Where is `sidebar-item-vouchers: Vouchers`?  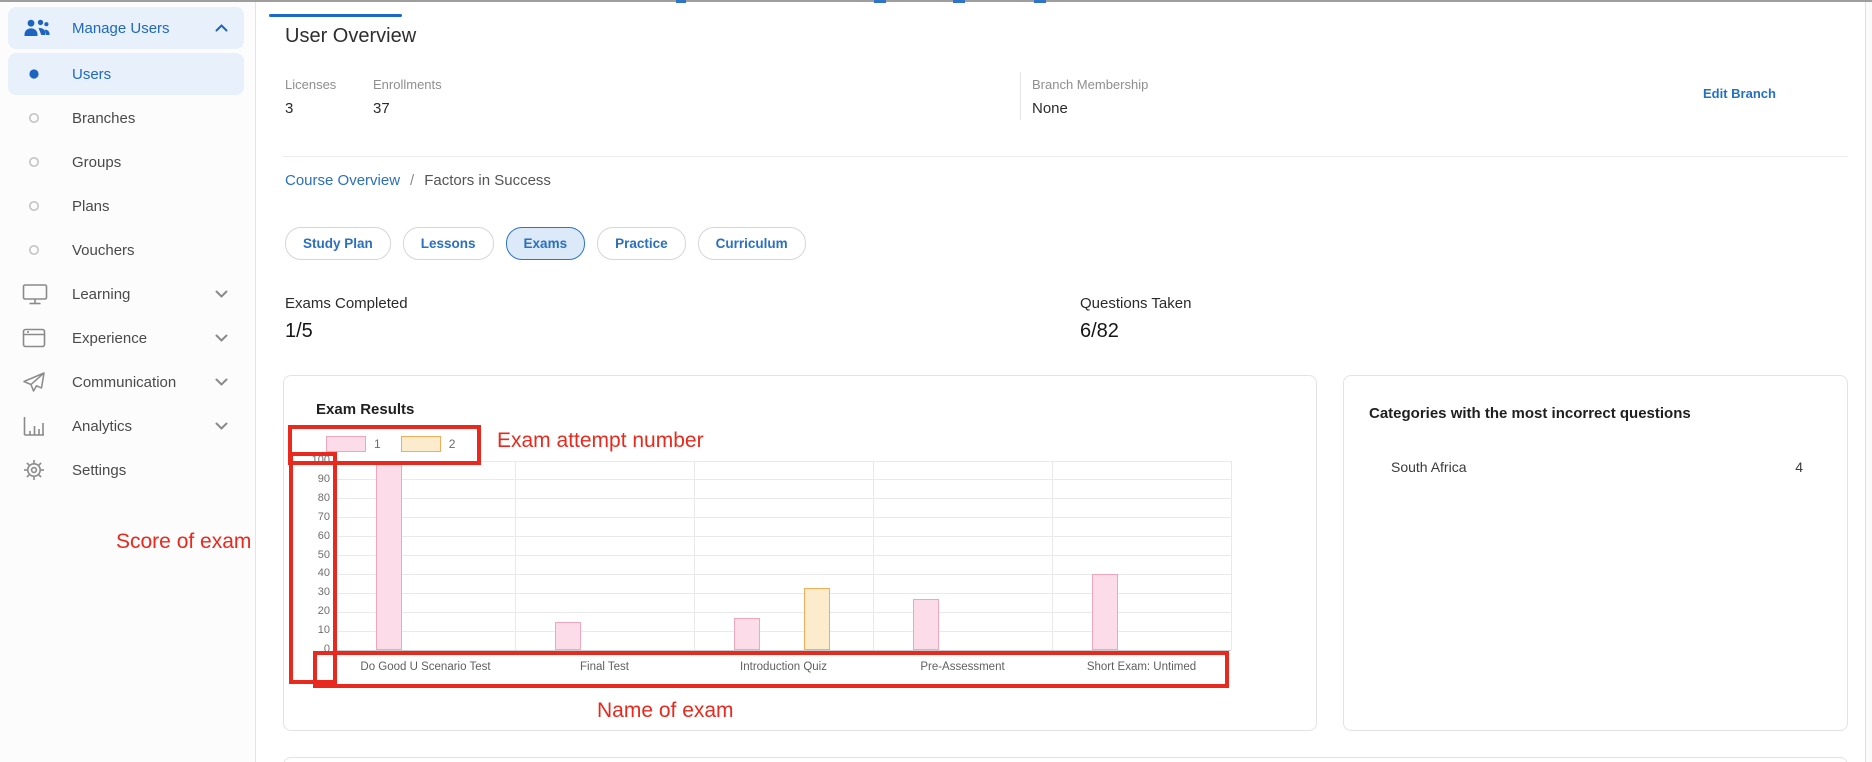
sidebar-item-vouchers: Vouchers is located at coordinates (126, 250).